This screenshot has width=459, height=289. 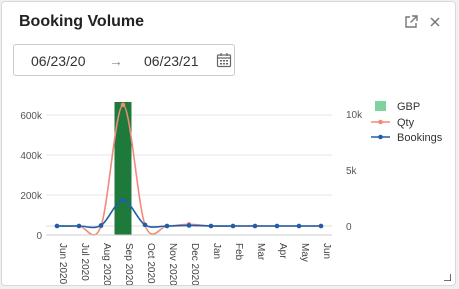 I want to click on x-axis-tick-label: Oct 2020, so click(x=150, y=263).